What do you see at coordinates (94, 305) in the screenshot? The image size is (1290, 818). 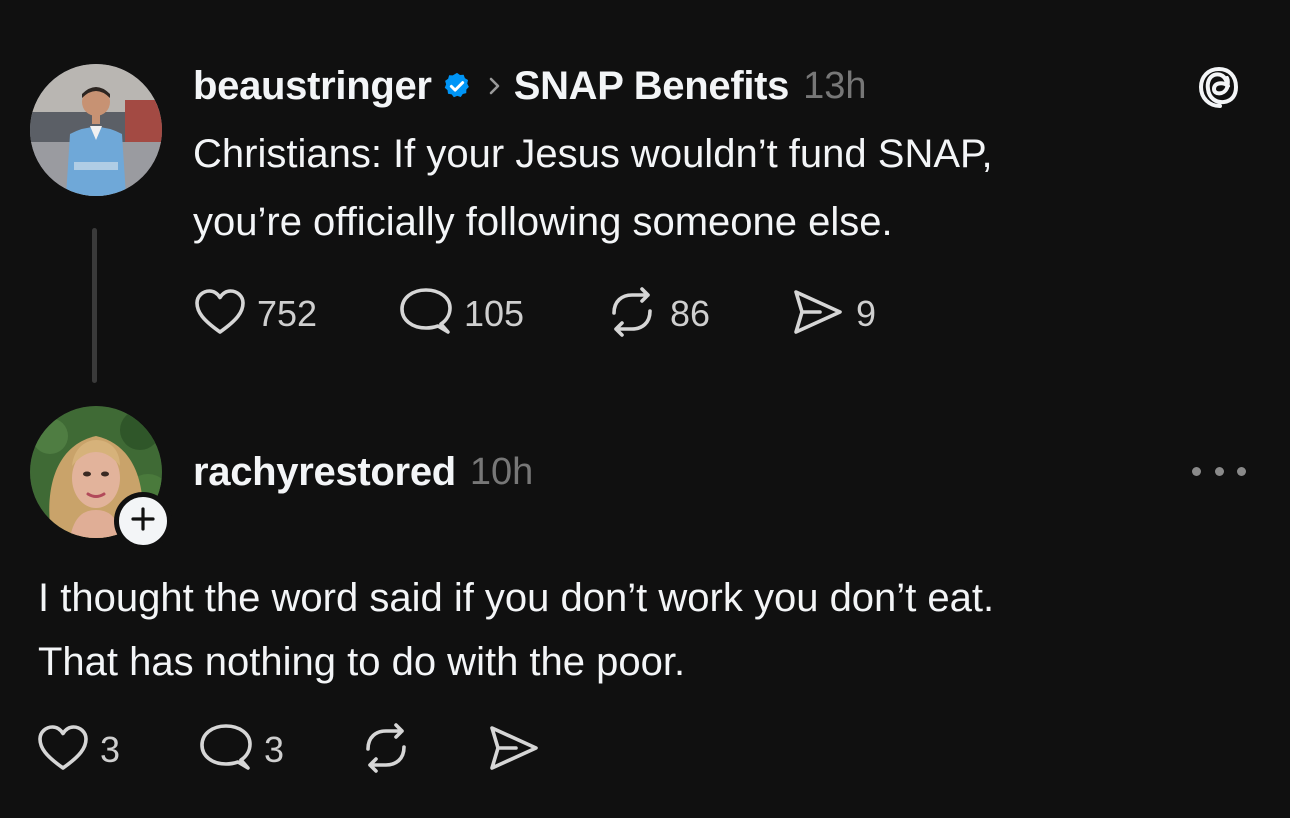 I see `thread-connector-line` at bounding box center [94, 305].